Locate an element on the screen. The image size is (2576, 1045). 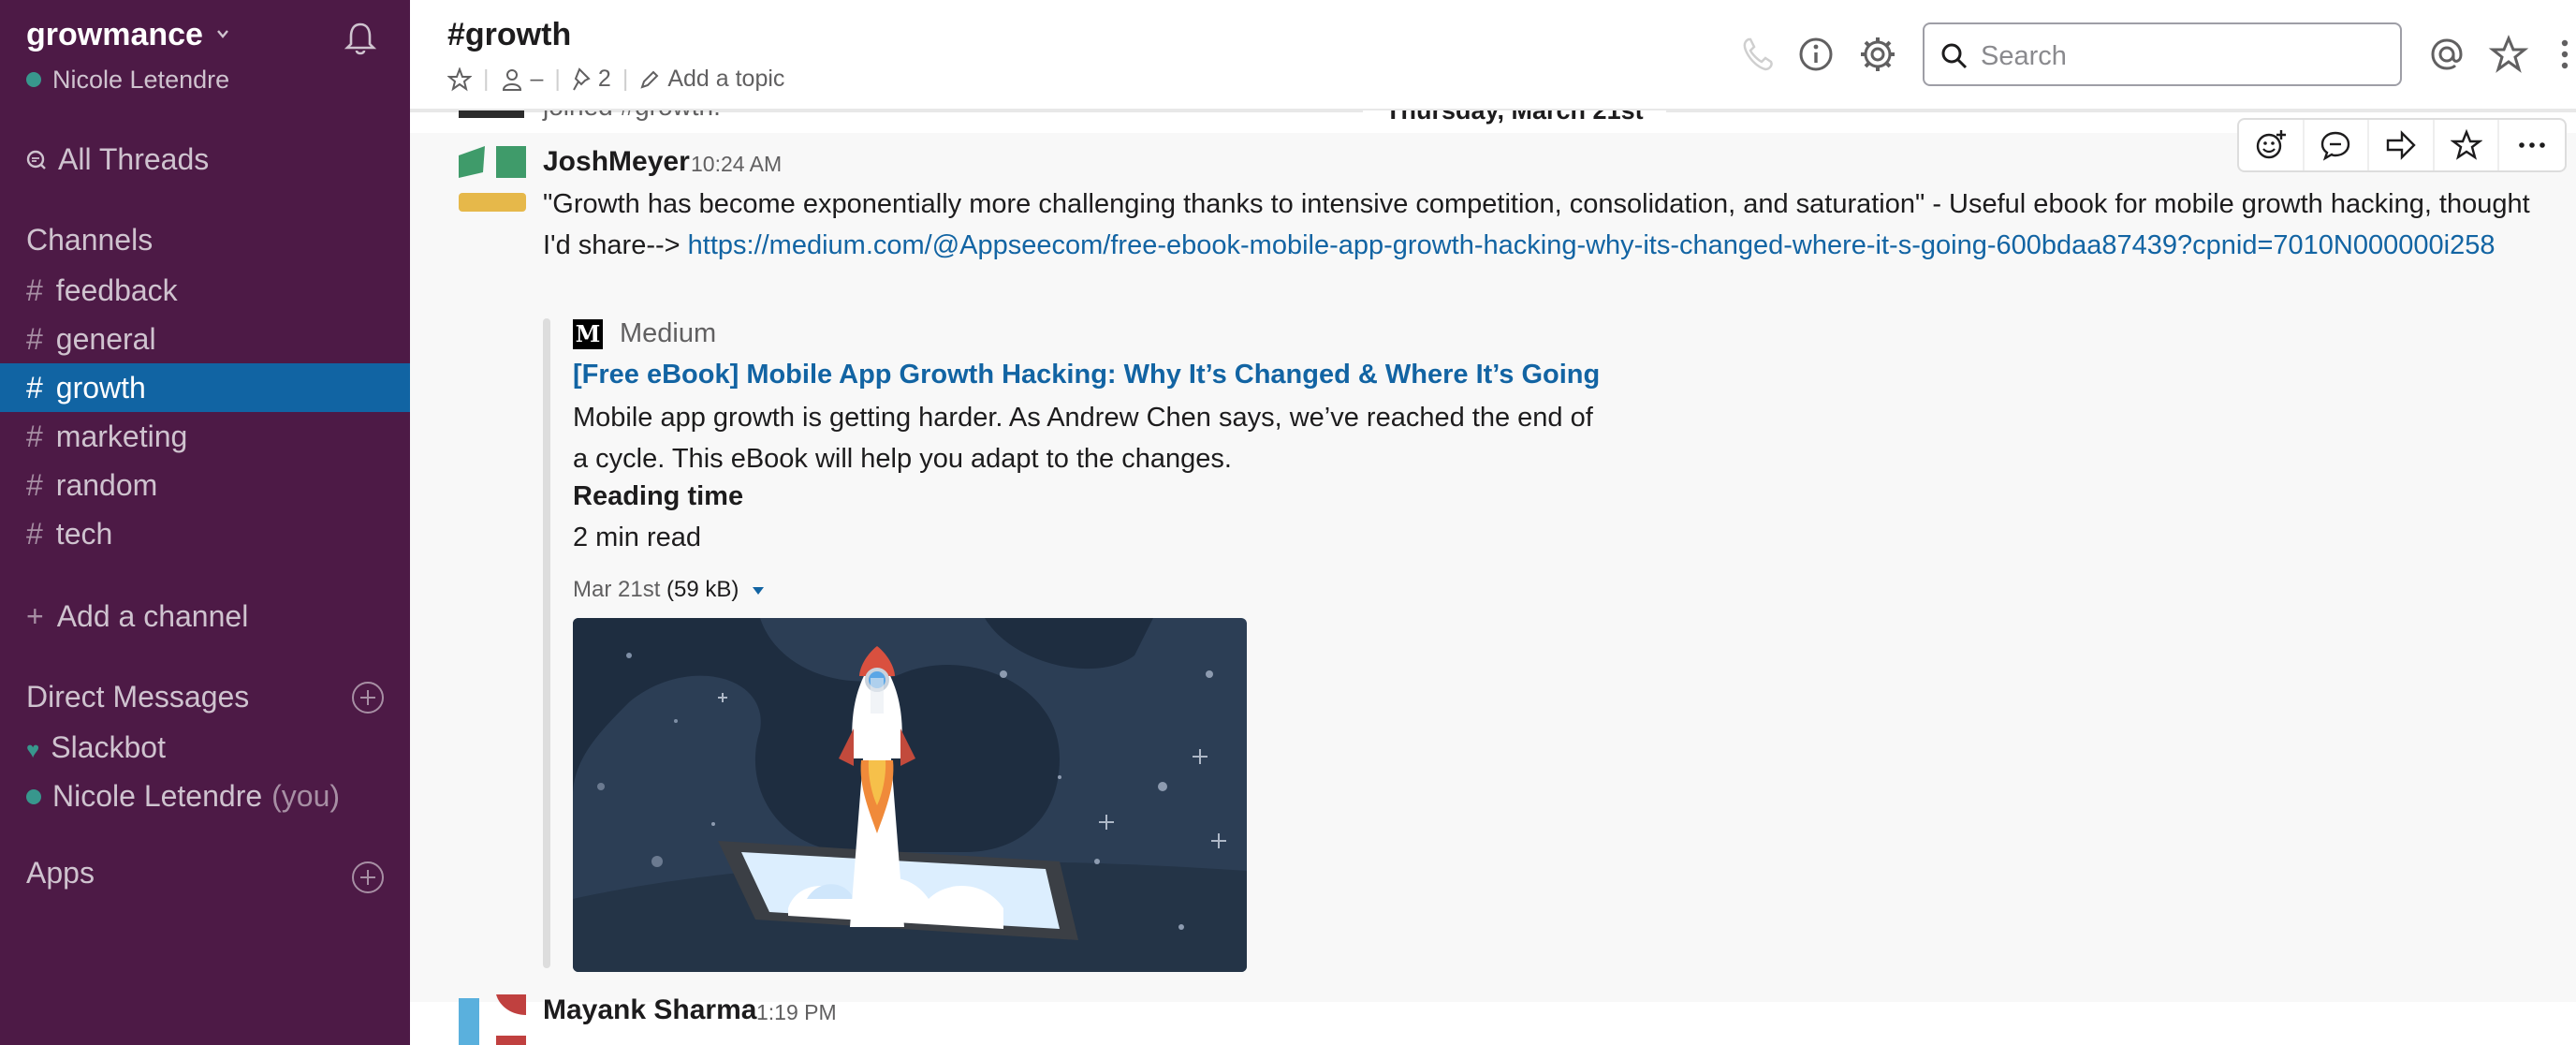
attachment-image is located at coordinates (910, 795).